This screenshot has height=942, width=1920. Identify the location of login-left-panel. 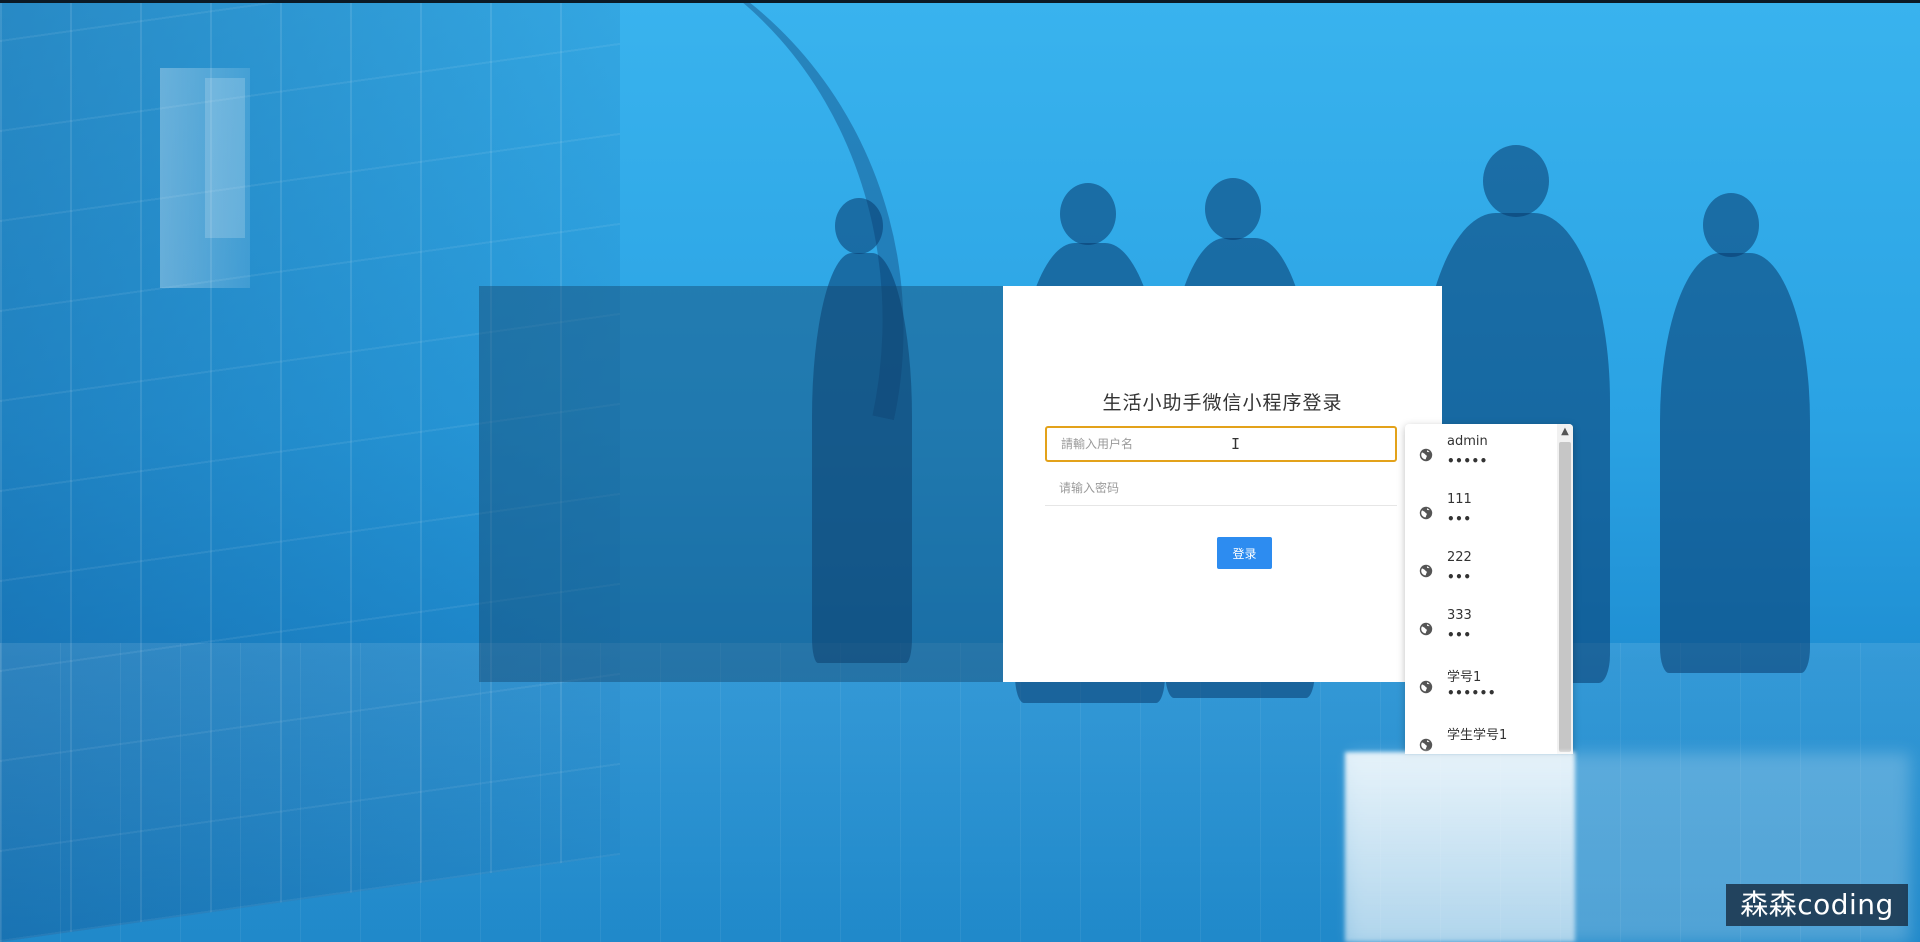
(741, 484).